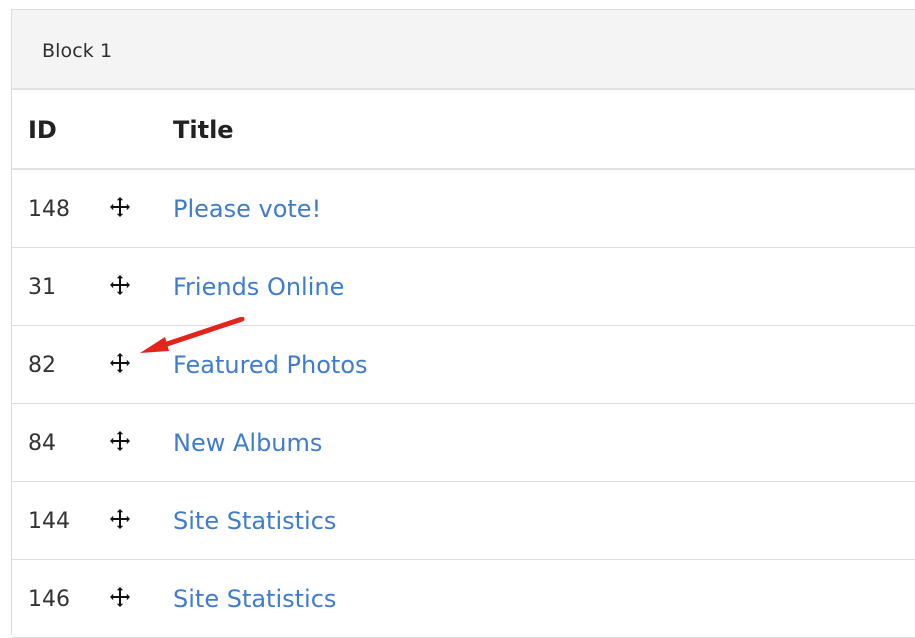  Describe the element at coordinates (463, 599) in the screenshot. I see `table-row: 146 Site Statistics` at that location.